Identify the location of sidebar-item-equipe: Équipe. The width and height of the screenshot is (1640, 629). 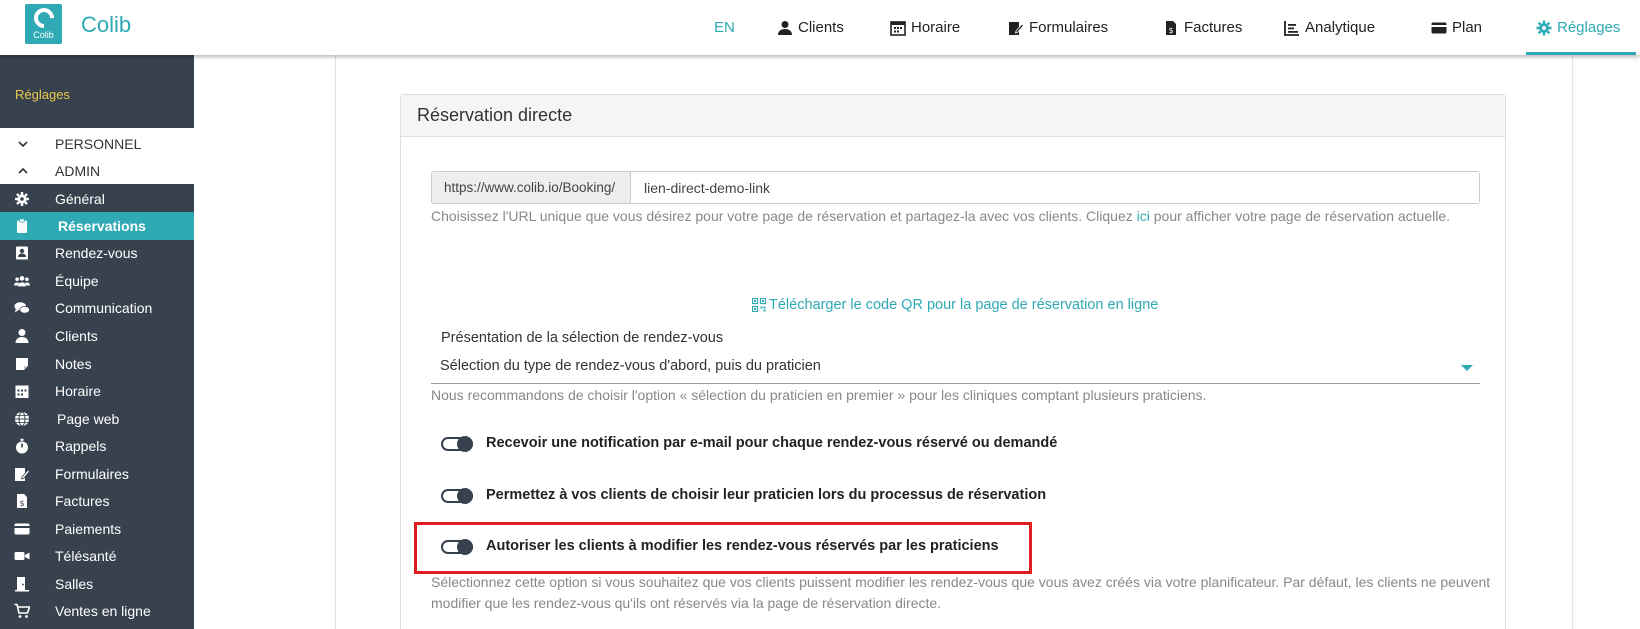
(97, 281).